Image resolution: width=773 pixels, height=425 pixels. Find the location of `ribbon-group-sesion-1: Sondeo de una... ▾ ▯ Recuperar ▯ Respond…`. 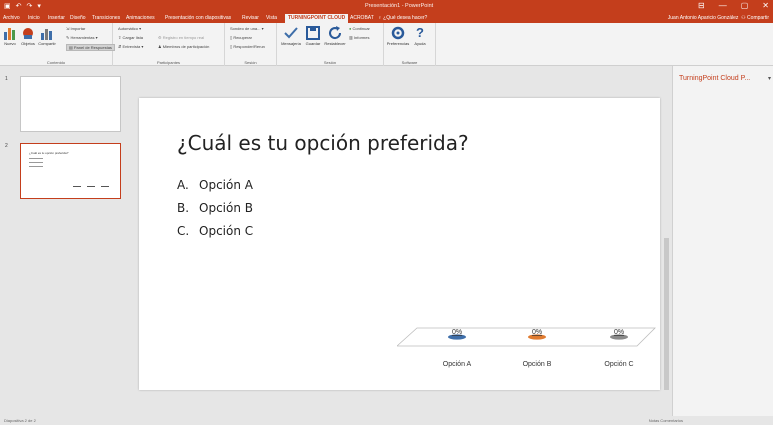

ribbon-group-sesion-1: Sondeo de una... ▾ ▯ Recuperar ▯ Respond… is located at coordinates (251, 44).